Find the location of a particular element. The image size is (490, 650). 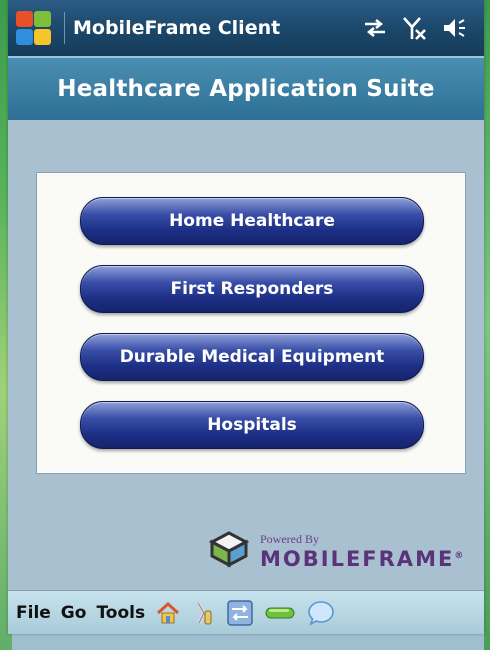

mobileframe-logo: Powered By MOBILEFRAME® is located at coordinates (343, 551).